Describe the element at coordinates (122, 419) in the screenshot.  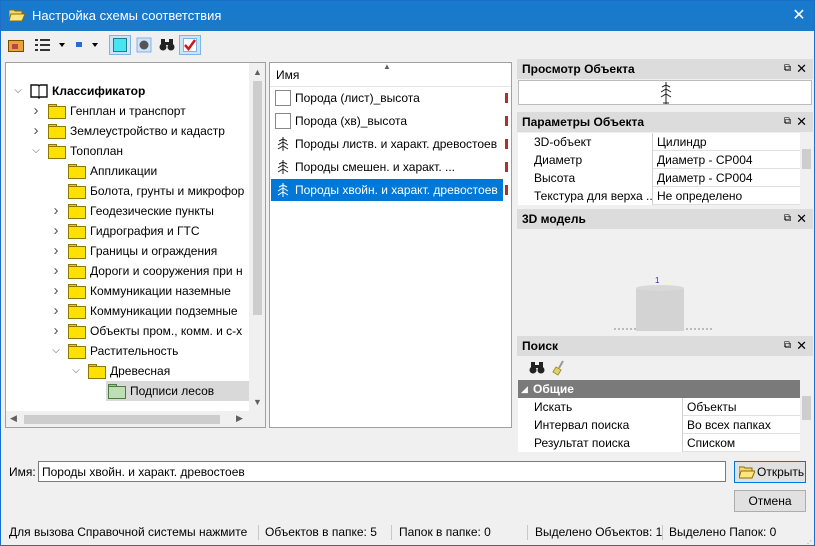
I see `tree-hscroll-thumb` at that location.